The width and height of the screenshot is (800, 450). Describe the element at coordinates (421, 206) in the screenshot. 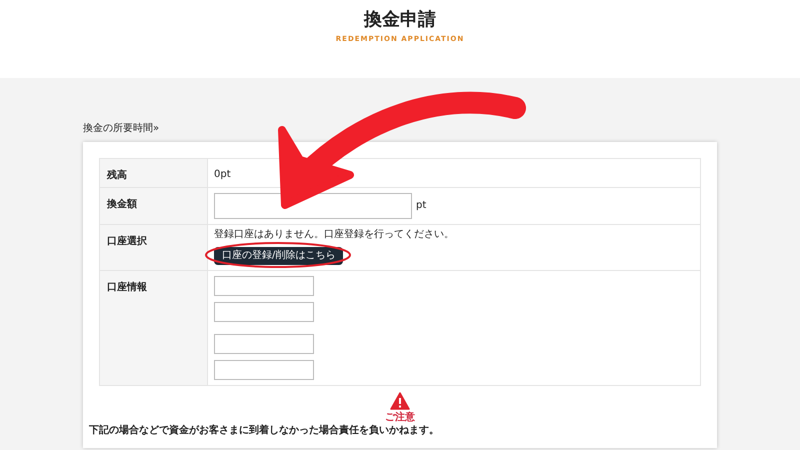

I see `unit-label: pt` at that location.